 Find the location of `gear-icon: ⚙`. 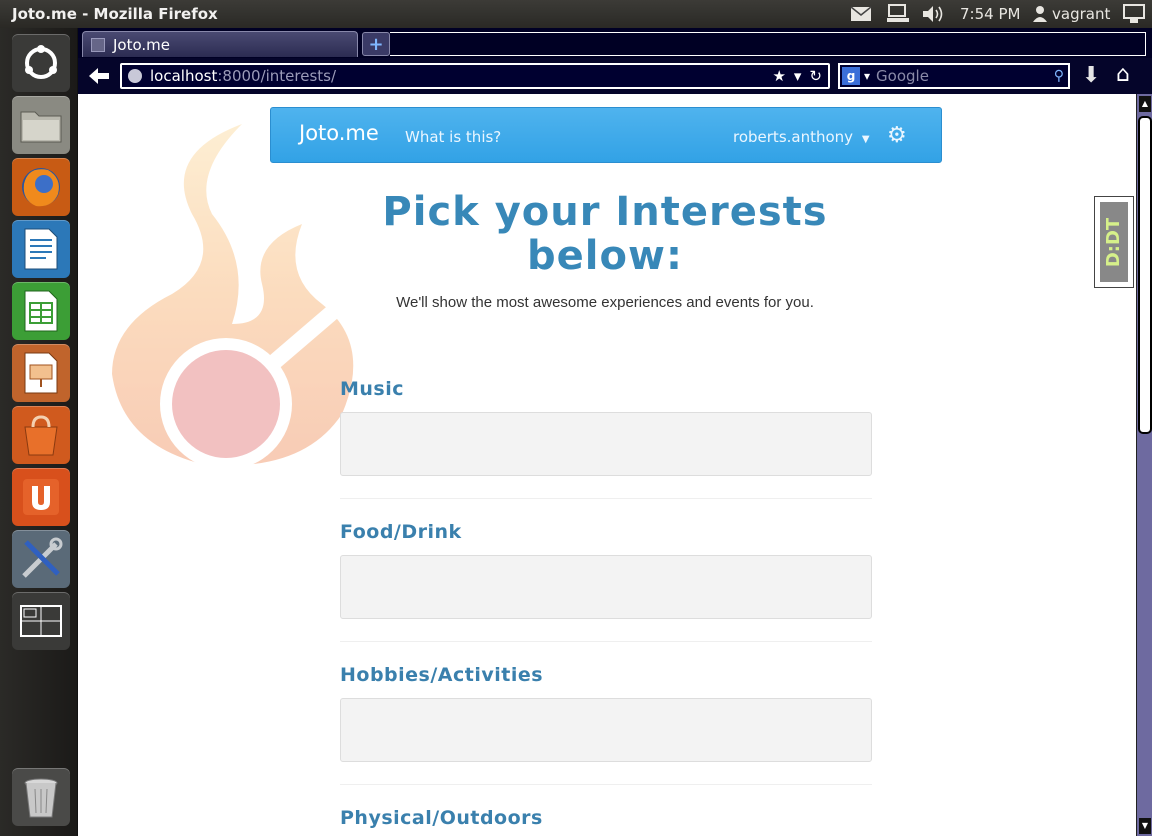

gear-icon: ⚙ is located at coordinates (897, 135).